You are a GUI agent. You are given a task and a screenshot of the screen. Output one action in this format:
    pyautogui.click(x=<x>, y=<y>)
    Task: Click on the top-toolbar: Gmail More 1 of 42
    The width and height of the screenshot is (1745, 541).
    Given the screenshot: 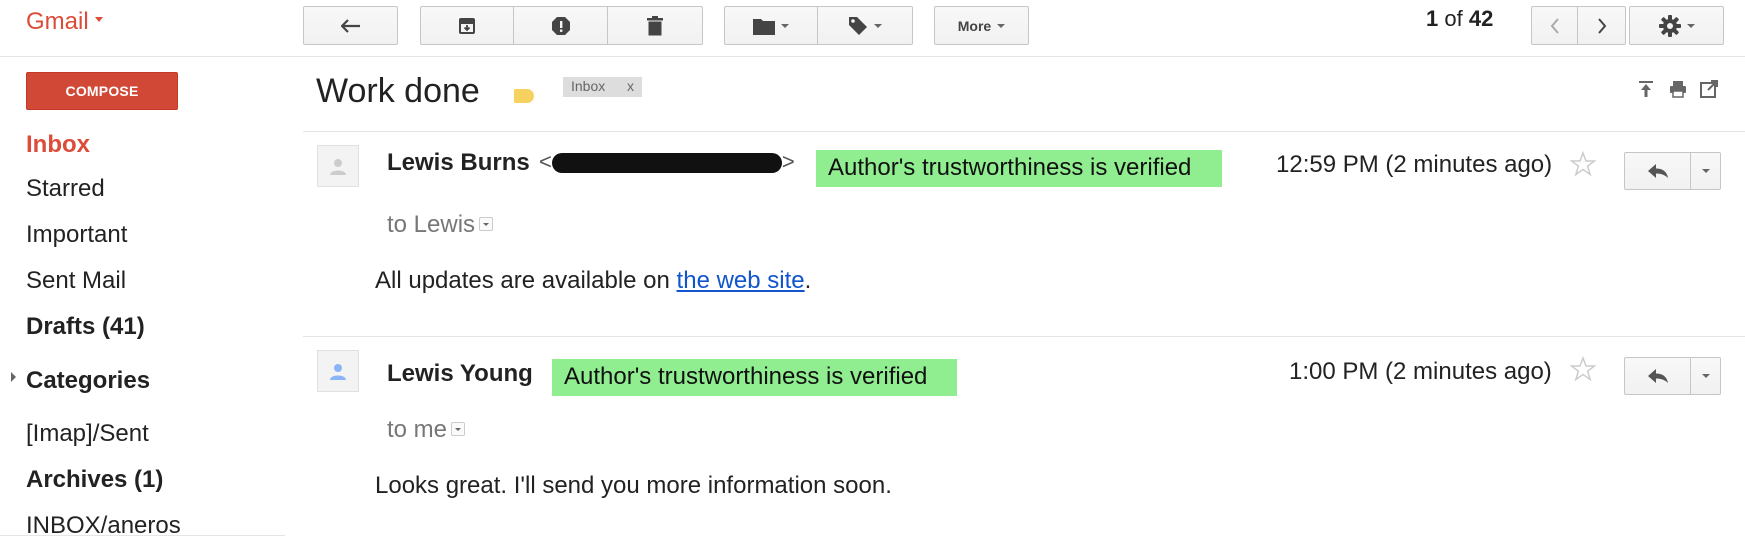 What is the action you would take?
    pyautogui.click(x=872, y=28)
    